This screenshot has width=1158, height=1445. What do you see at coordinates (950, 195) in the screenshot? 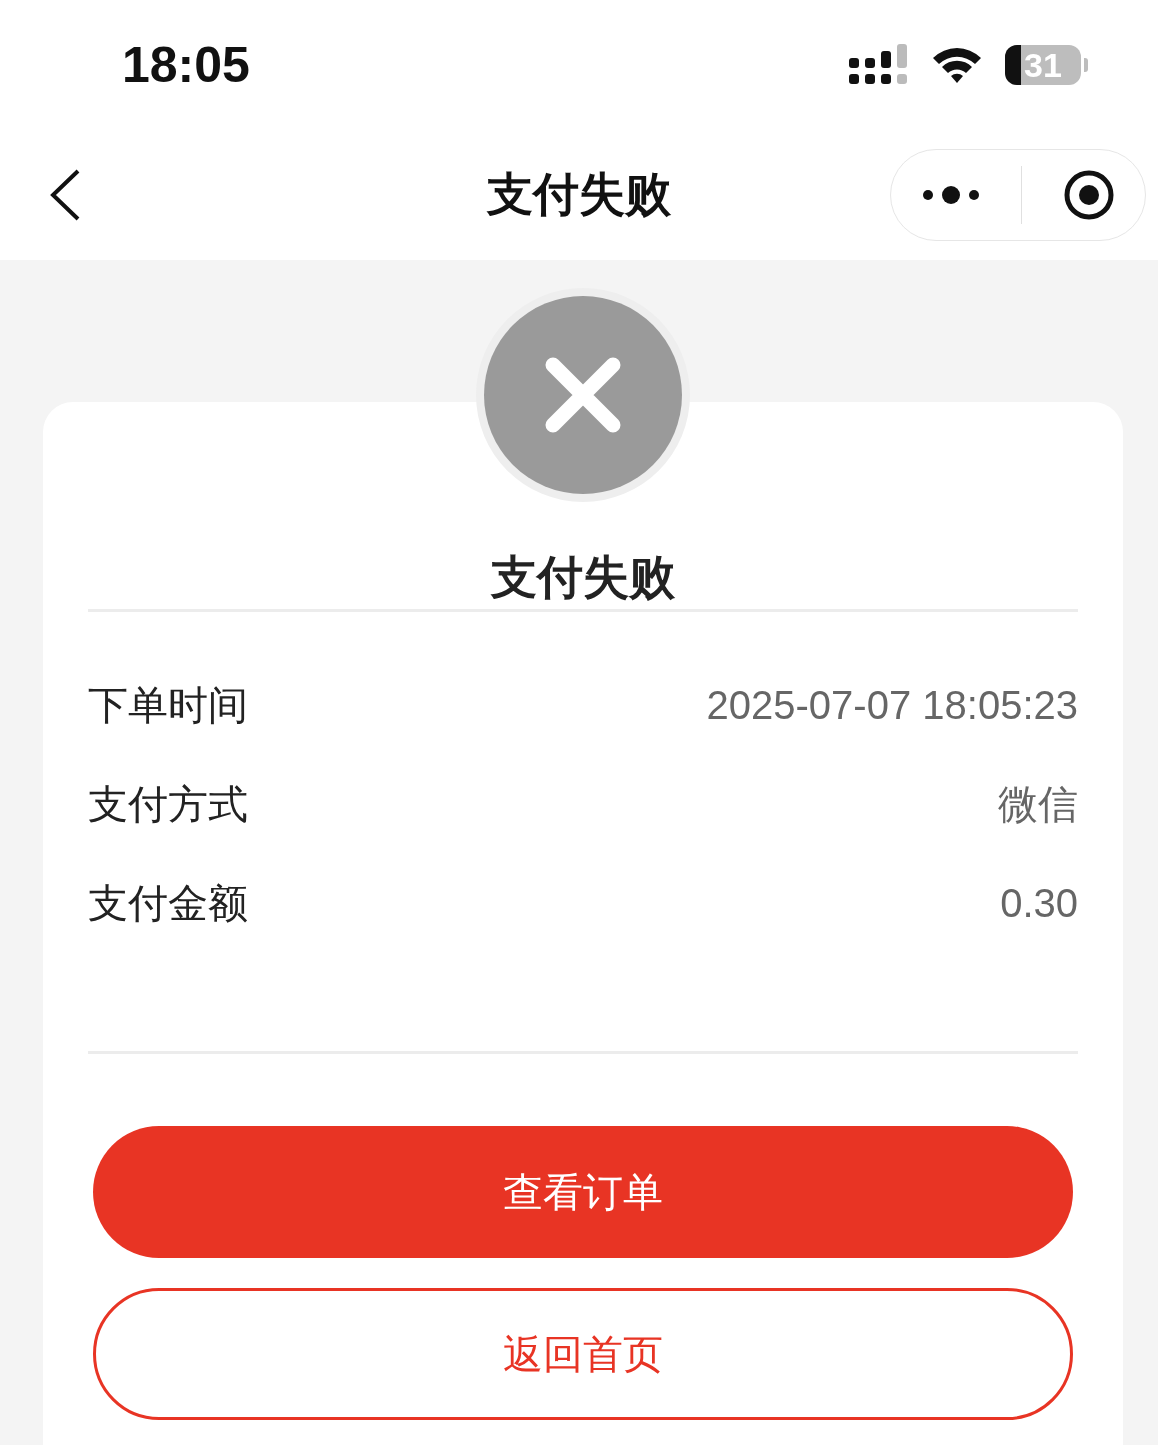
I see `more-icon` at bounding box center [950, 195].